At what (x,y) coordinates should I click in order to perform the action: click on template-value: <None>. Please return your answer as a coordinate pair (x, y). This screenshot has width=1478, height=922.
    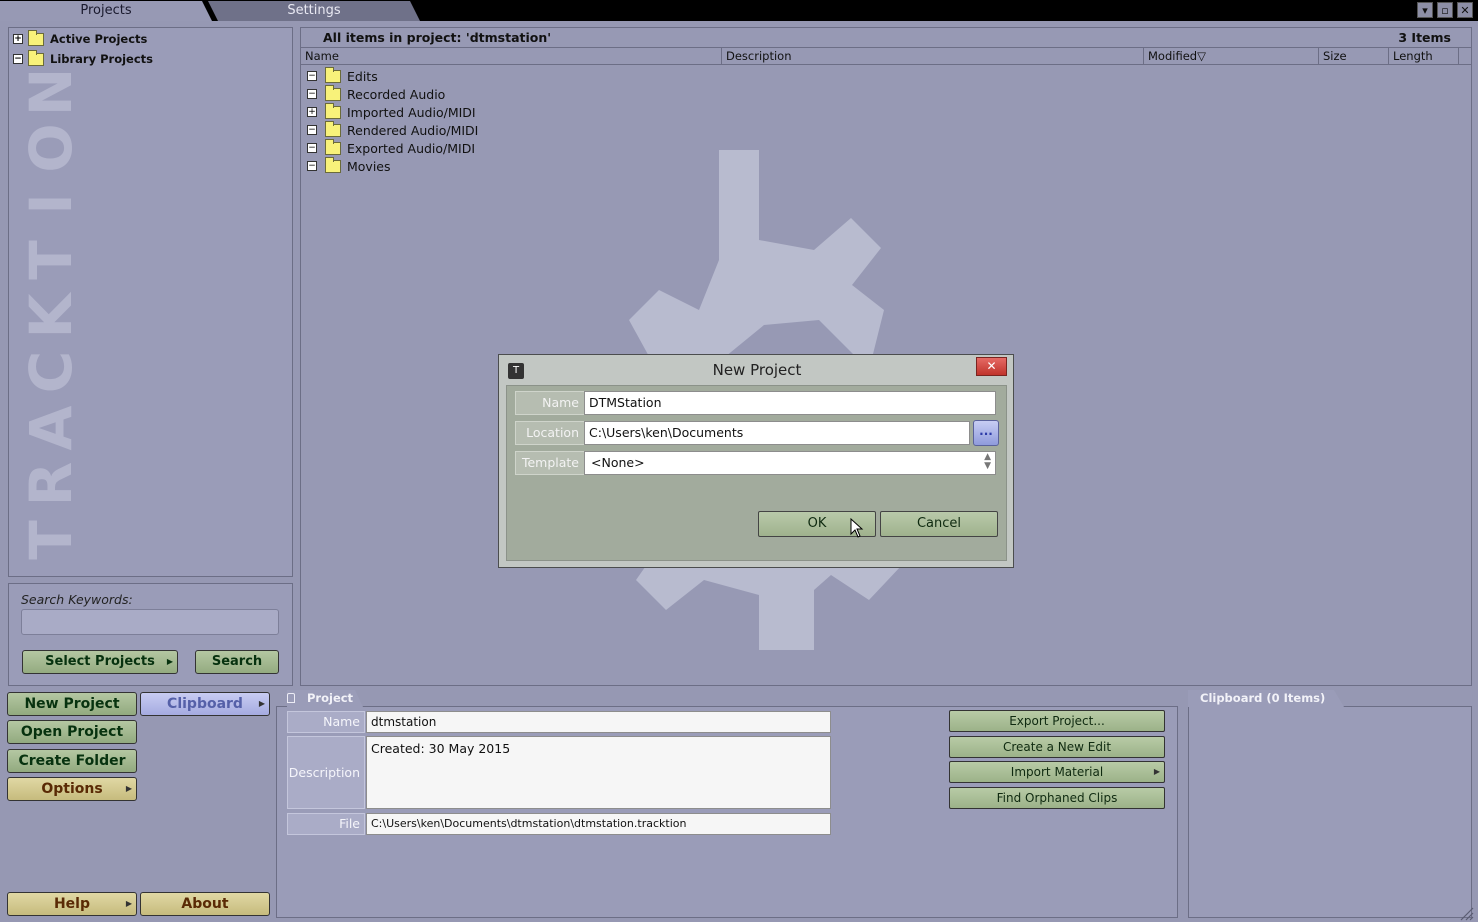
    Looking at the image, I should click on (618, 462).